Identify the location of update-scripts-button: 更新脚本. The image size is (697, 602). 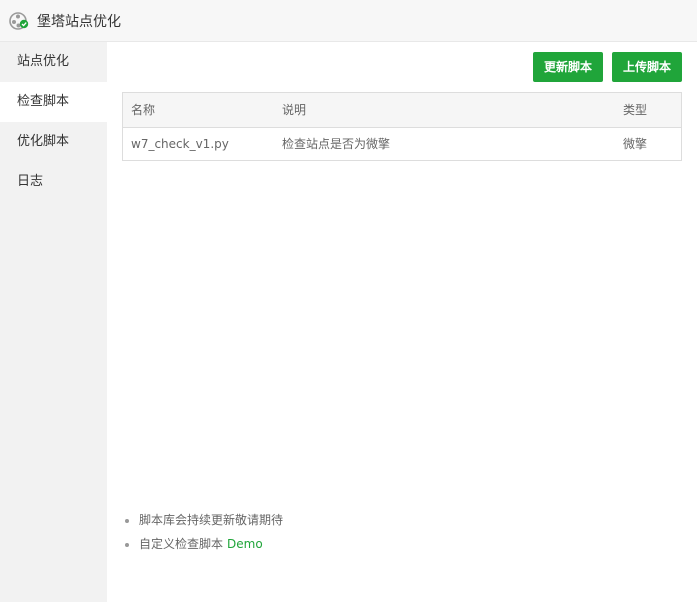
(568, 67).